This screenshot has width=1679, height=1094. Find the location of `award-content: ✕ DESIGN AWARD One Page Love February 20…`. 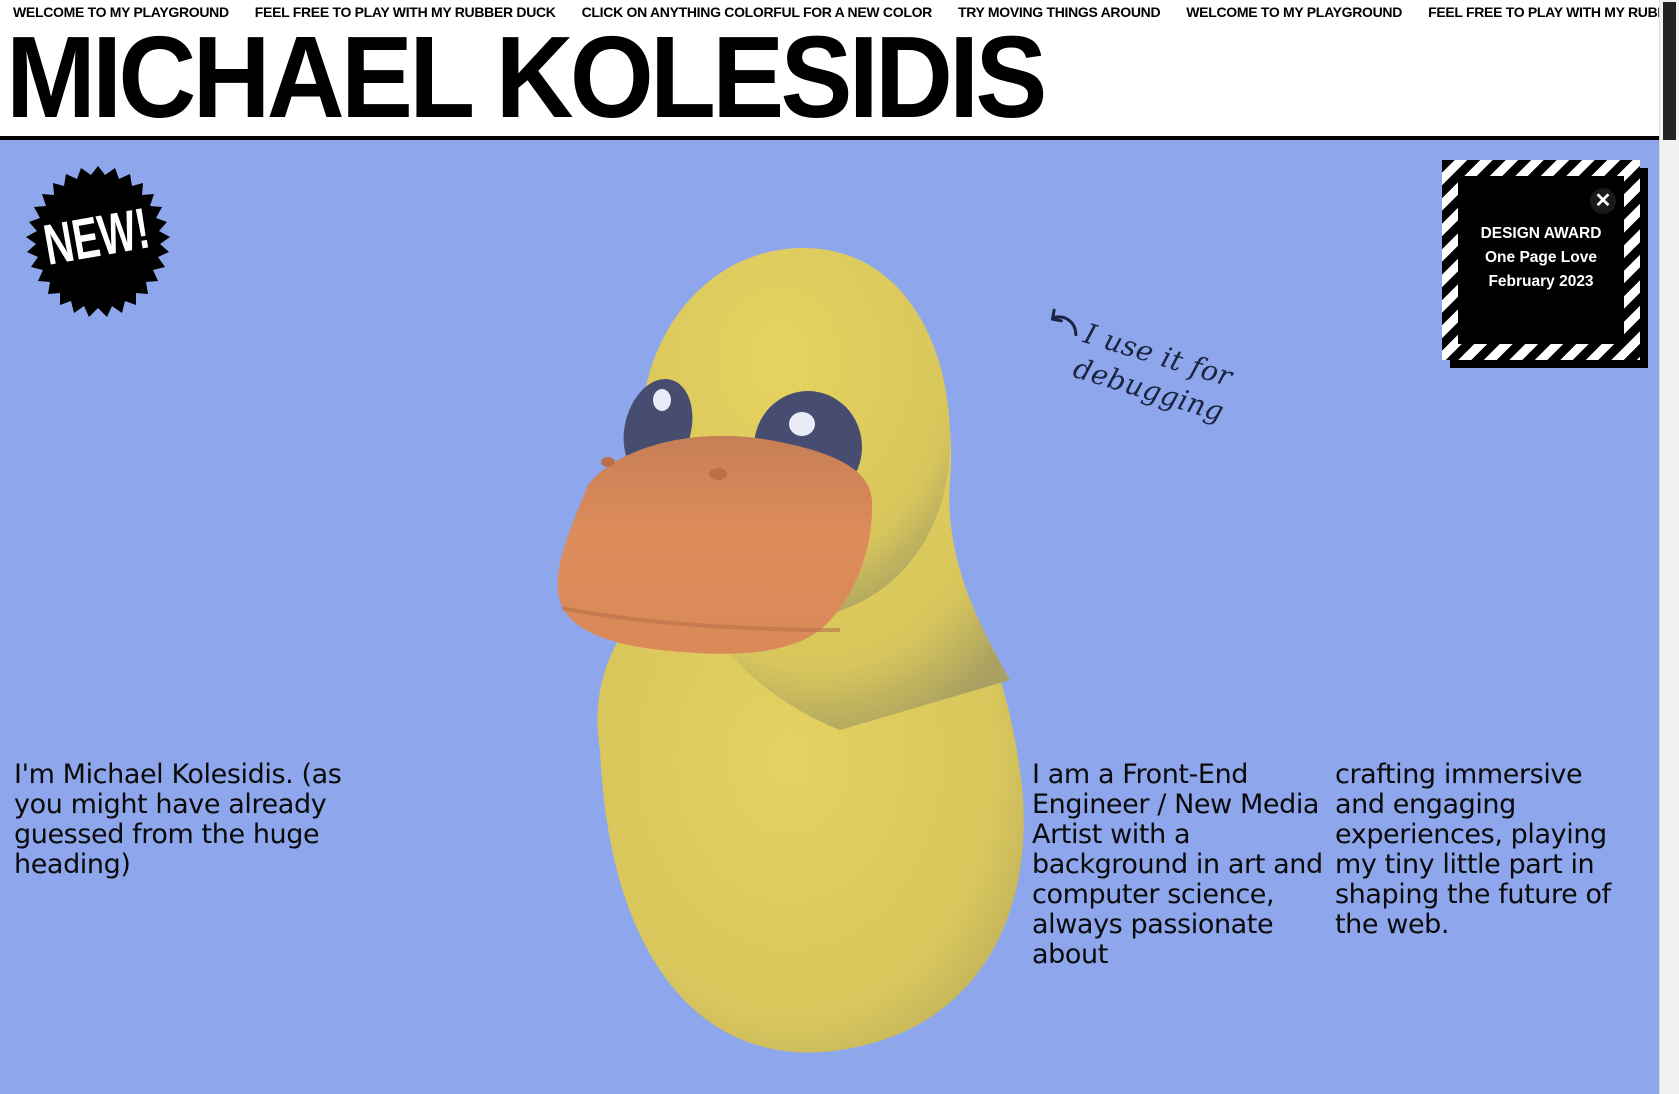

award-content: ✕ DESIGN AWARD One Page Love February 20… is located at coordinates (1541, 260).